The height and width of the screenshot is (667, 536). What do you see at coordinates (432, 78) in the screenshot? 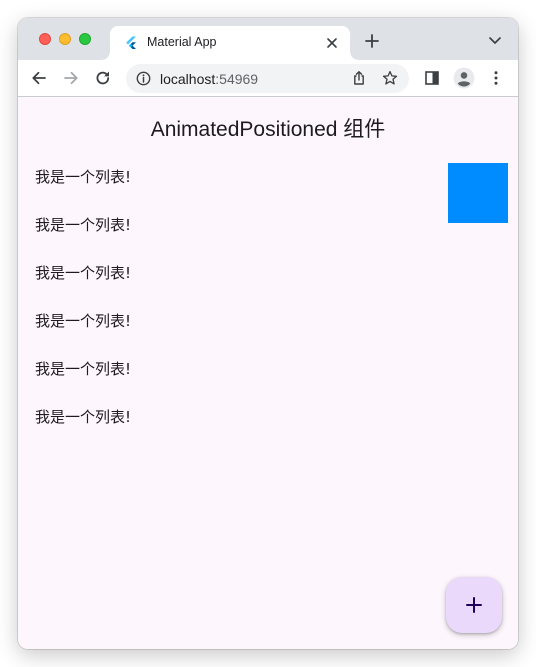
I see `sidepanel-icon` at bounding box center [432, 78].